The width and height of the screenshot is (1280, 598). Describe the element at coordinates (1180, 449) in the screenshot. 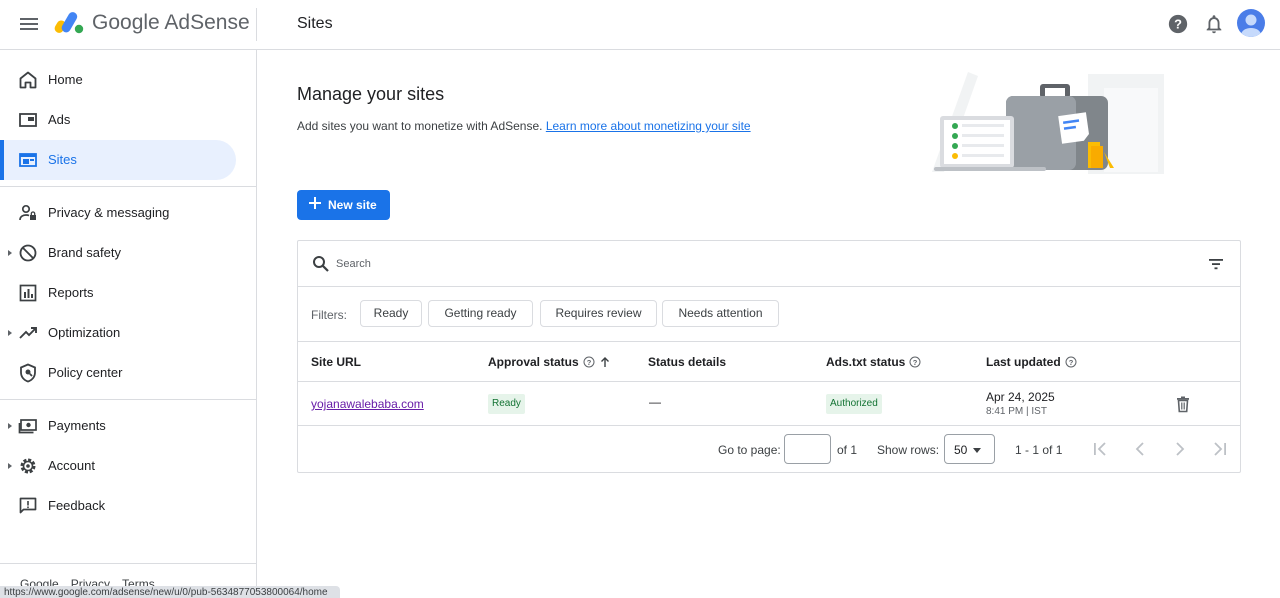

I see `next-page-icon` at that location.